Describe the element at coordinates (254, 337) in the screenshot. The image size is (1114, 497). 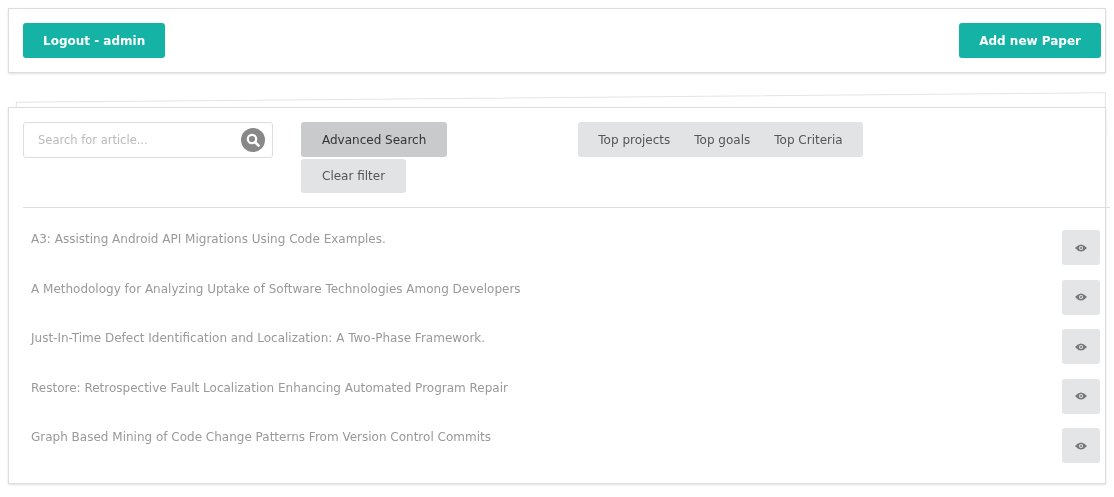
I see `paper-title: Just-In-Time Defect Identification and Localization: A Two-Phase Framework.` at that location.